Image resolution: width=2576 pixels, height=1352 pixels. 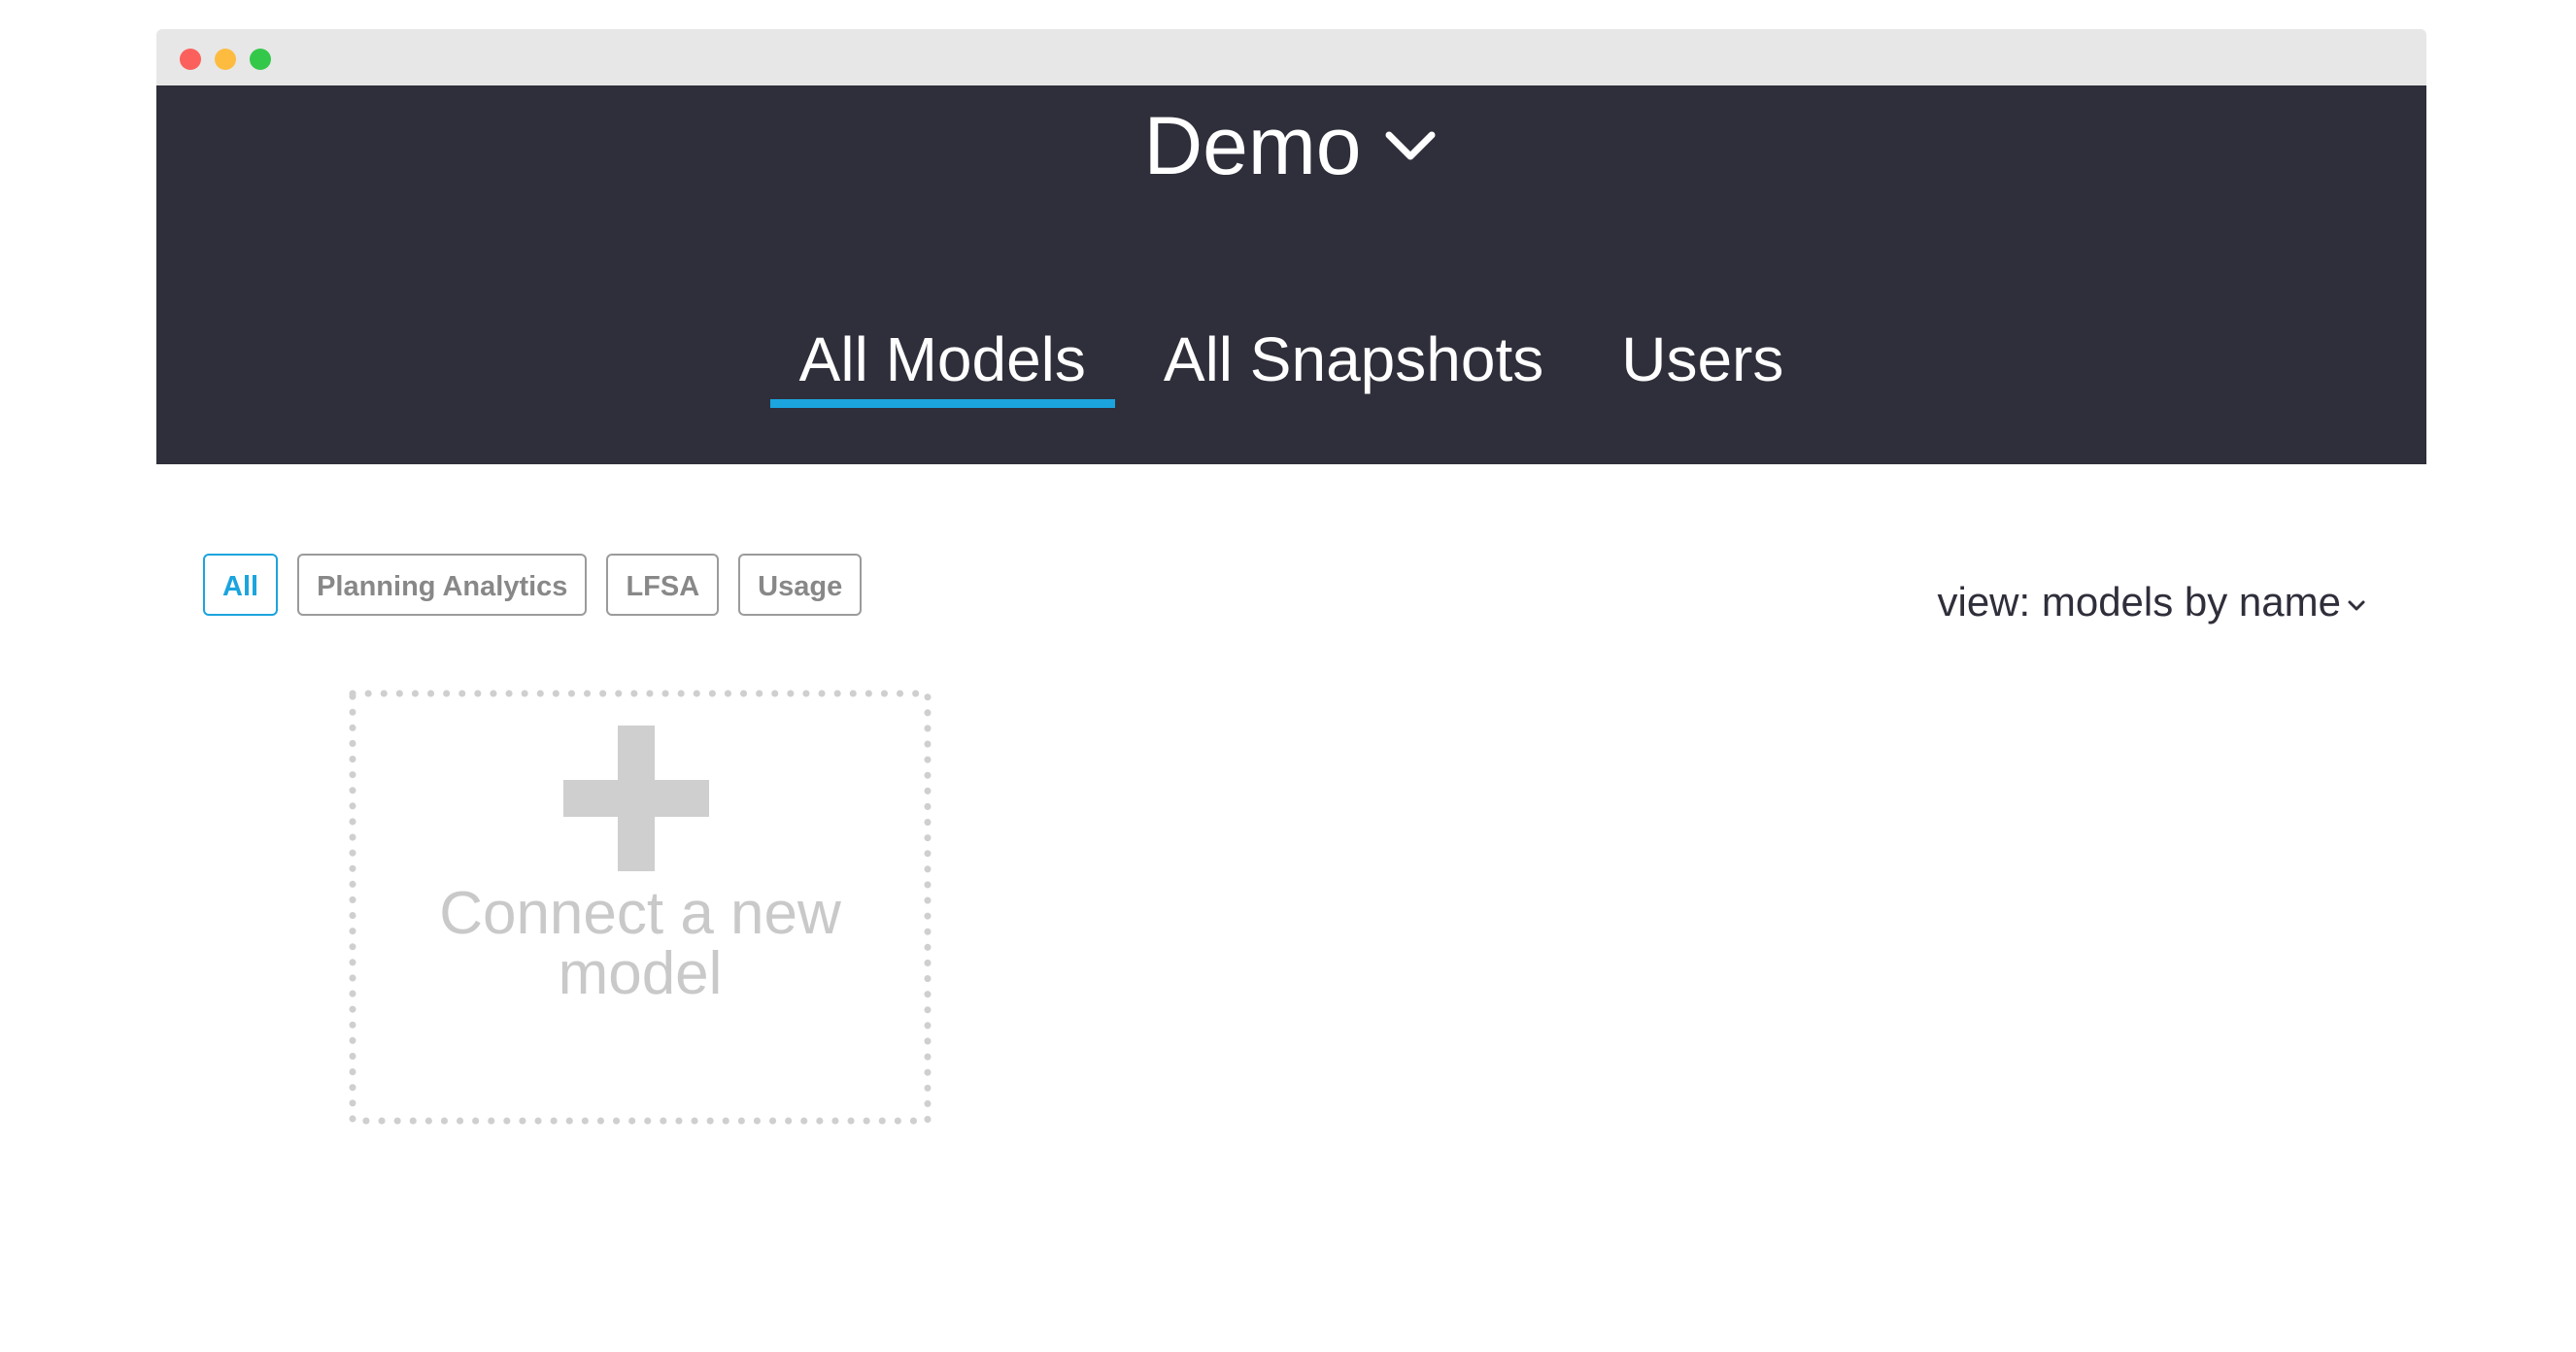 What do you see at coordinates (225, 59) in the screenshot?
I see `minimize-window-button` at bounding box center [225, 59].